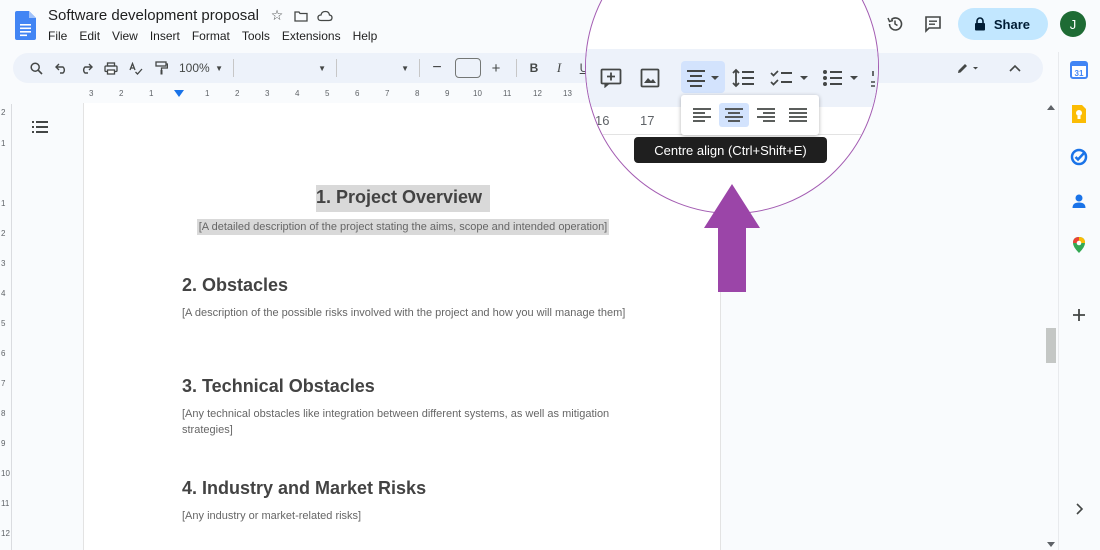  Describe the element at coordinates (702, 115) in the screenshot. I see `align-left-icon` at that location.